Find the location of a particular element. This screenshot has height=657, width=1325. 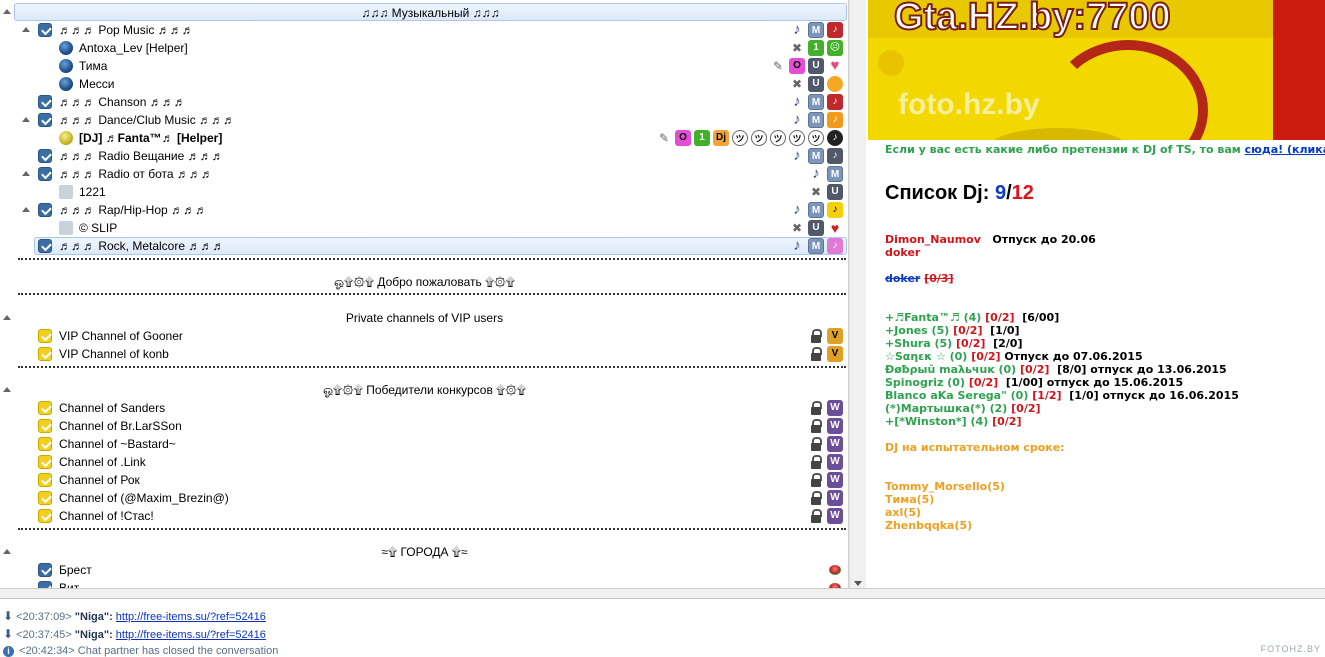

complaint-link: сюда! (кликабельн is located at coordinates (1285, 149).